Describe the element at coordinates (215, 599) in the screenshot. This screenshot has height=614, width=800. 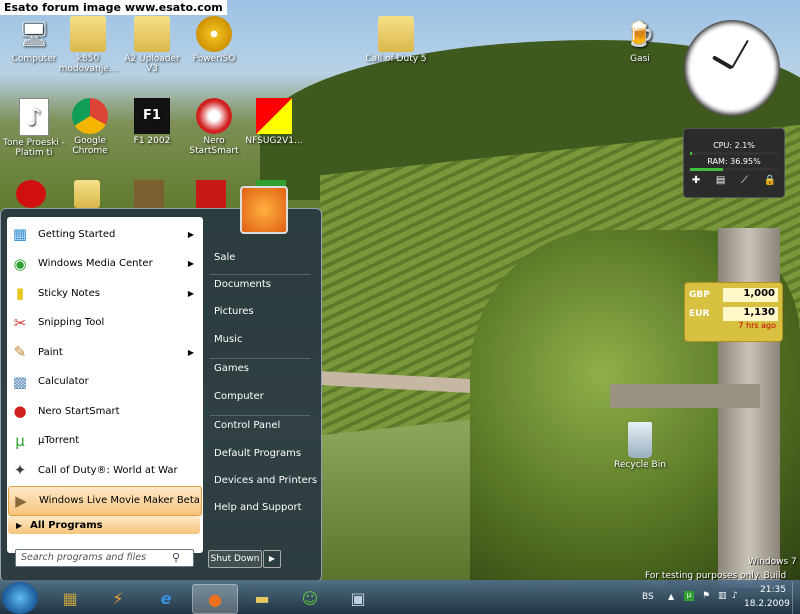
I see `taskbar-firefox: ●` at that location.